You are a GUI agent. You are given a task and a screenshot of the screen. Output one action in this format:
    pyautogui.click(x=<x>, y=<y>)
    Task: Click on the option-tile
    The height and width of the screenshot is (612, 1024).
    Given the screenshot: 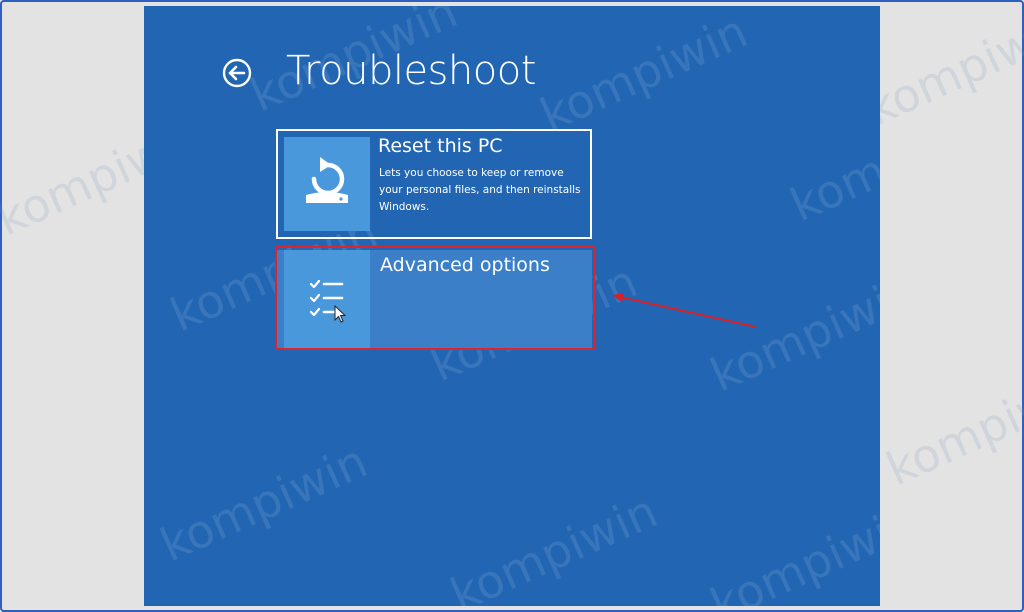 What is the action you would take?
    pyautogui.click(x=327, y=184)
    